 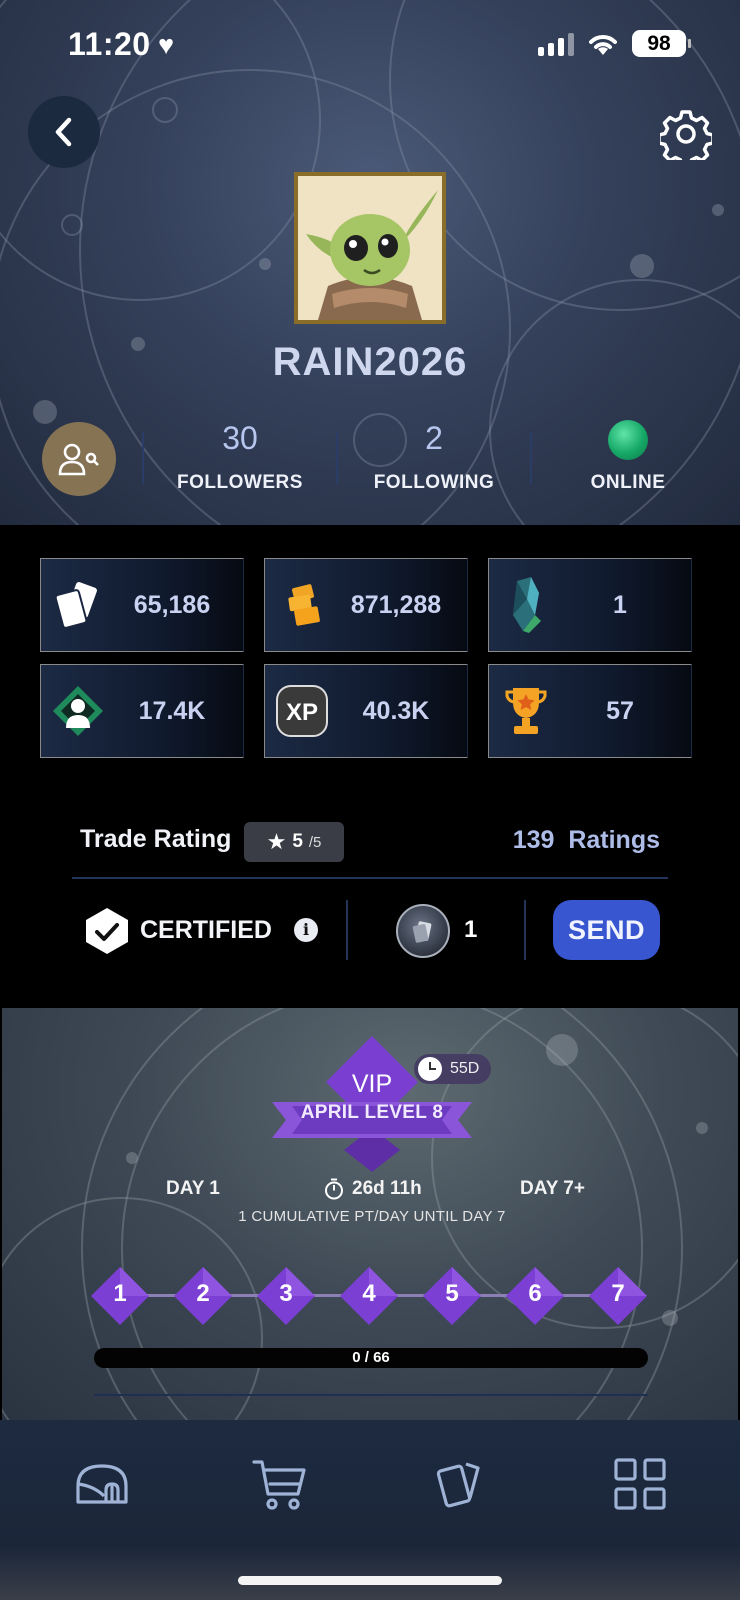 I want to click on user-search-icon, so click(x=78, y=459).